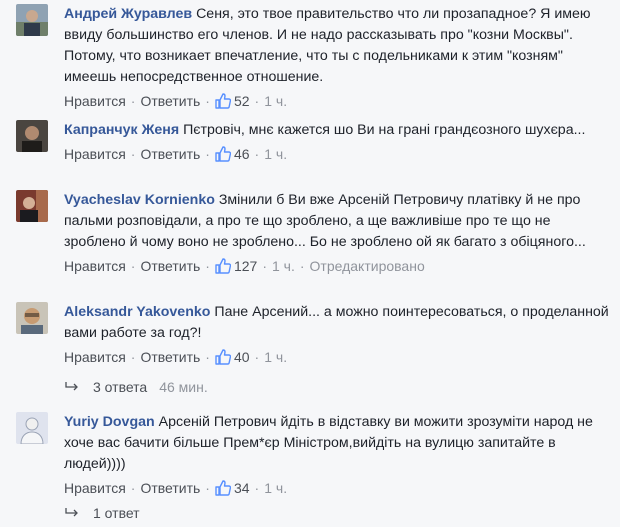 The image size is (620, 527). I want to click on like-count-value: 52, so click(241, 101).